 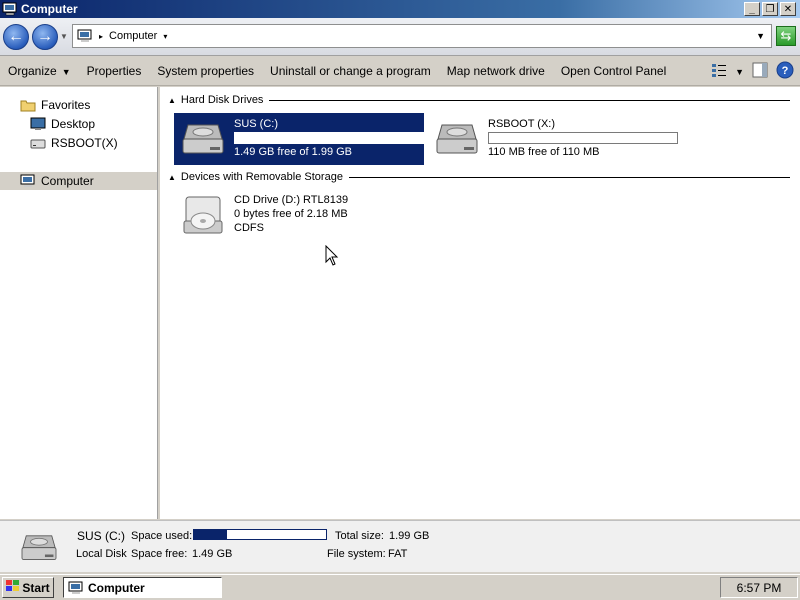 I want to click on drive-free-space: 1.49 GB free of 1.99 GB, so click(x=293, y=152).